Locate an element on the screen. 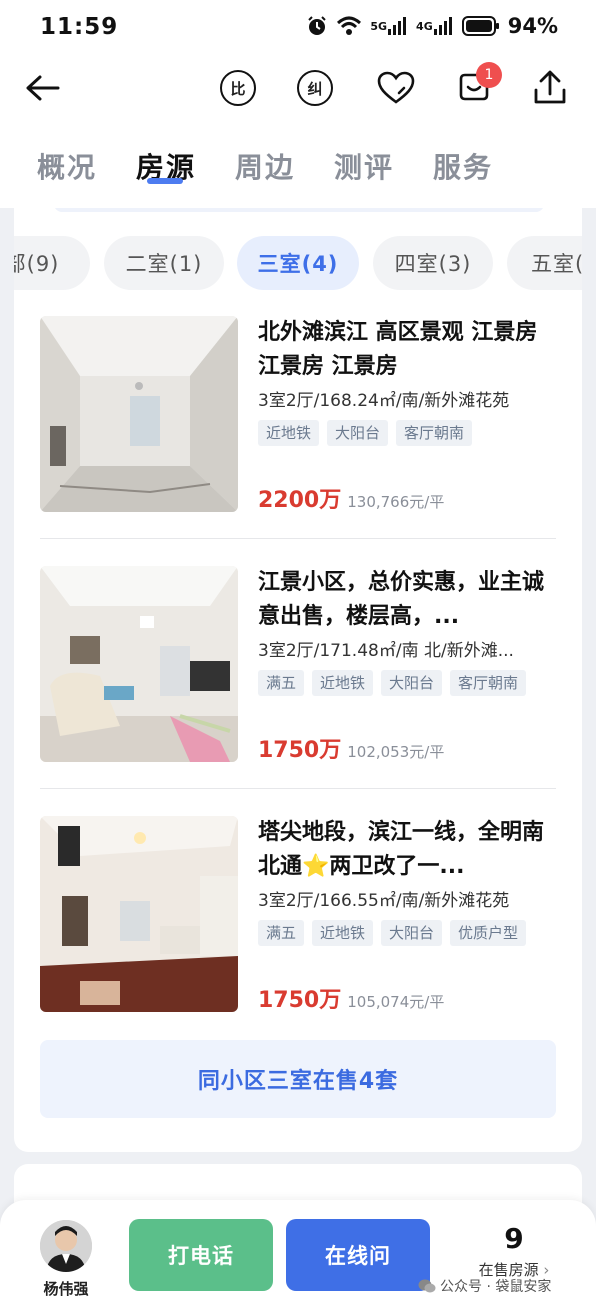 The height and width of the screenshot is (1312, 596). listing-unit-price: 105,074元/平 is located at coordinates (396, 1002).